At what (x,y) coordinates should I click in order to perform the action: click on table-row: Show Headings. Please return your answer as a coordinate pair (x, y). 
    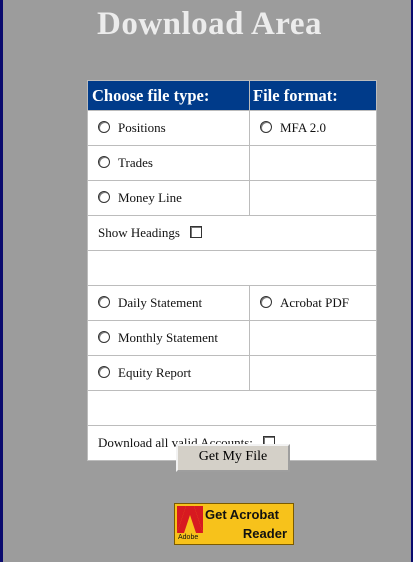
    Looking at the image, I should click on (232, 233).